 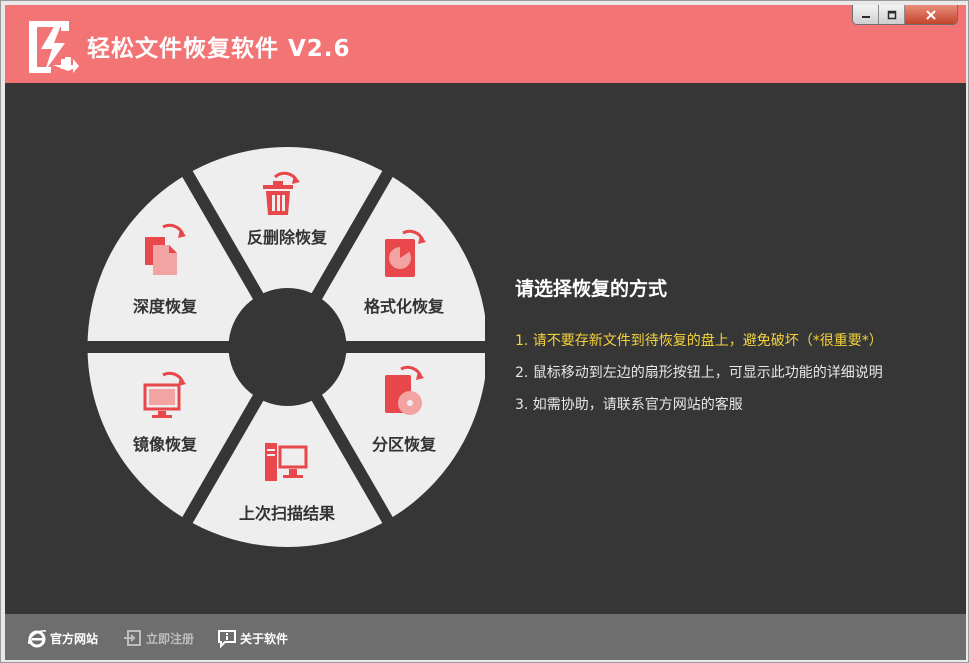 What do you see at coordinates (165, 444) in the screenshot?
I see `segment-label-image: 镜像恢复` at bounding box center [165, 444].